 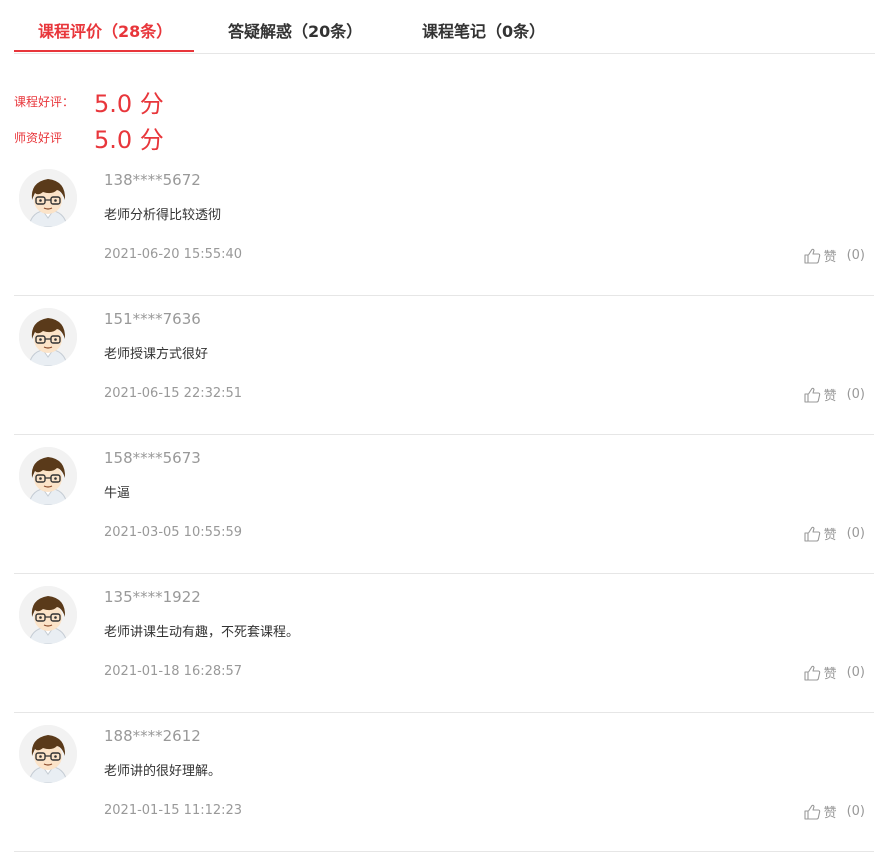 I want to click on review-username: 188****2612, so click(x=152, y=736).